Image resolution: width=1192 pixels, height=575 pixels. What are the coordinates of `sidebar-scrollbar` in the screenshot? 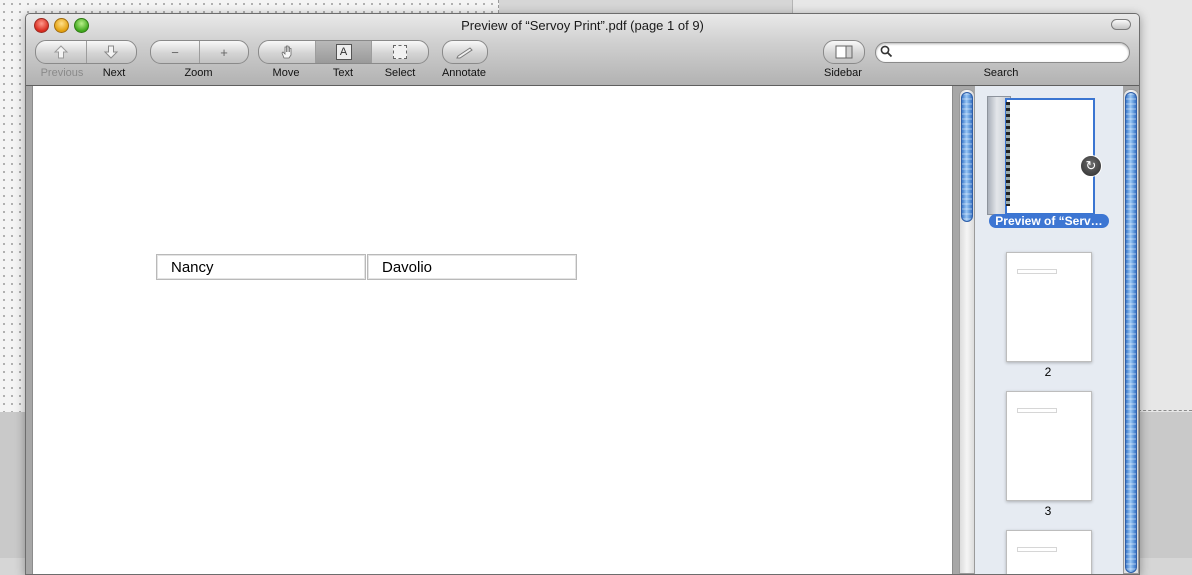 It's located at (1131, 331).